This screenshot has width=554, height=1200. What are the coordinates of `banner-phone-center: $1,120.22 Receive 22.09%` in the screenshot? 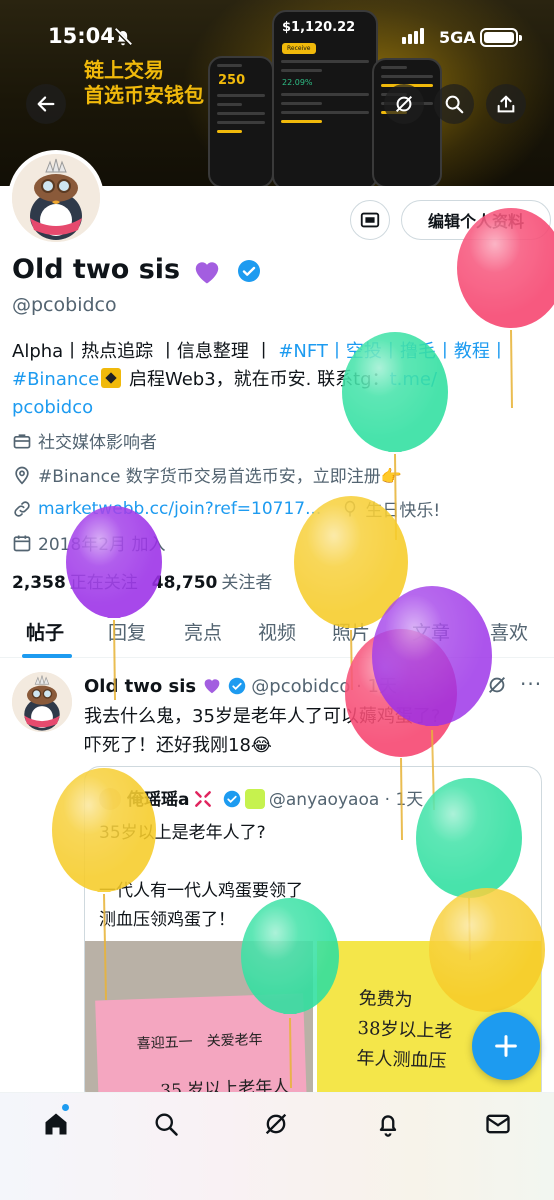 It's located at (325, 98).